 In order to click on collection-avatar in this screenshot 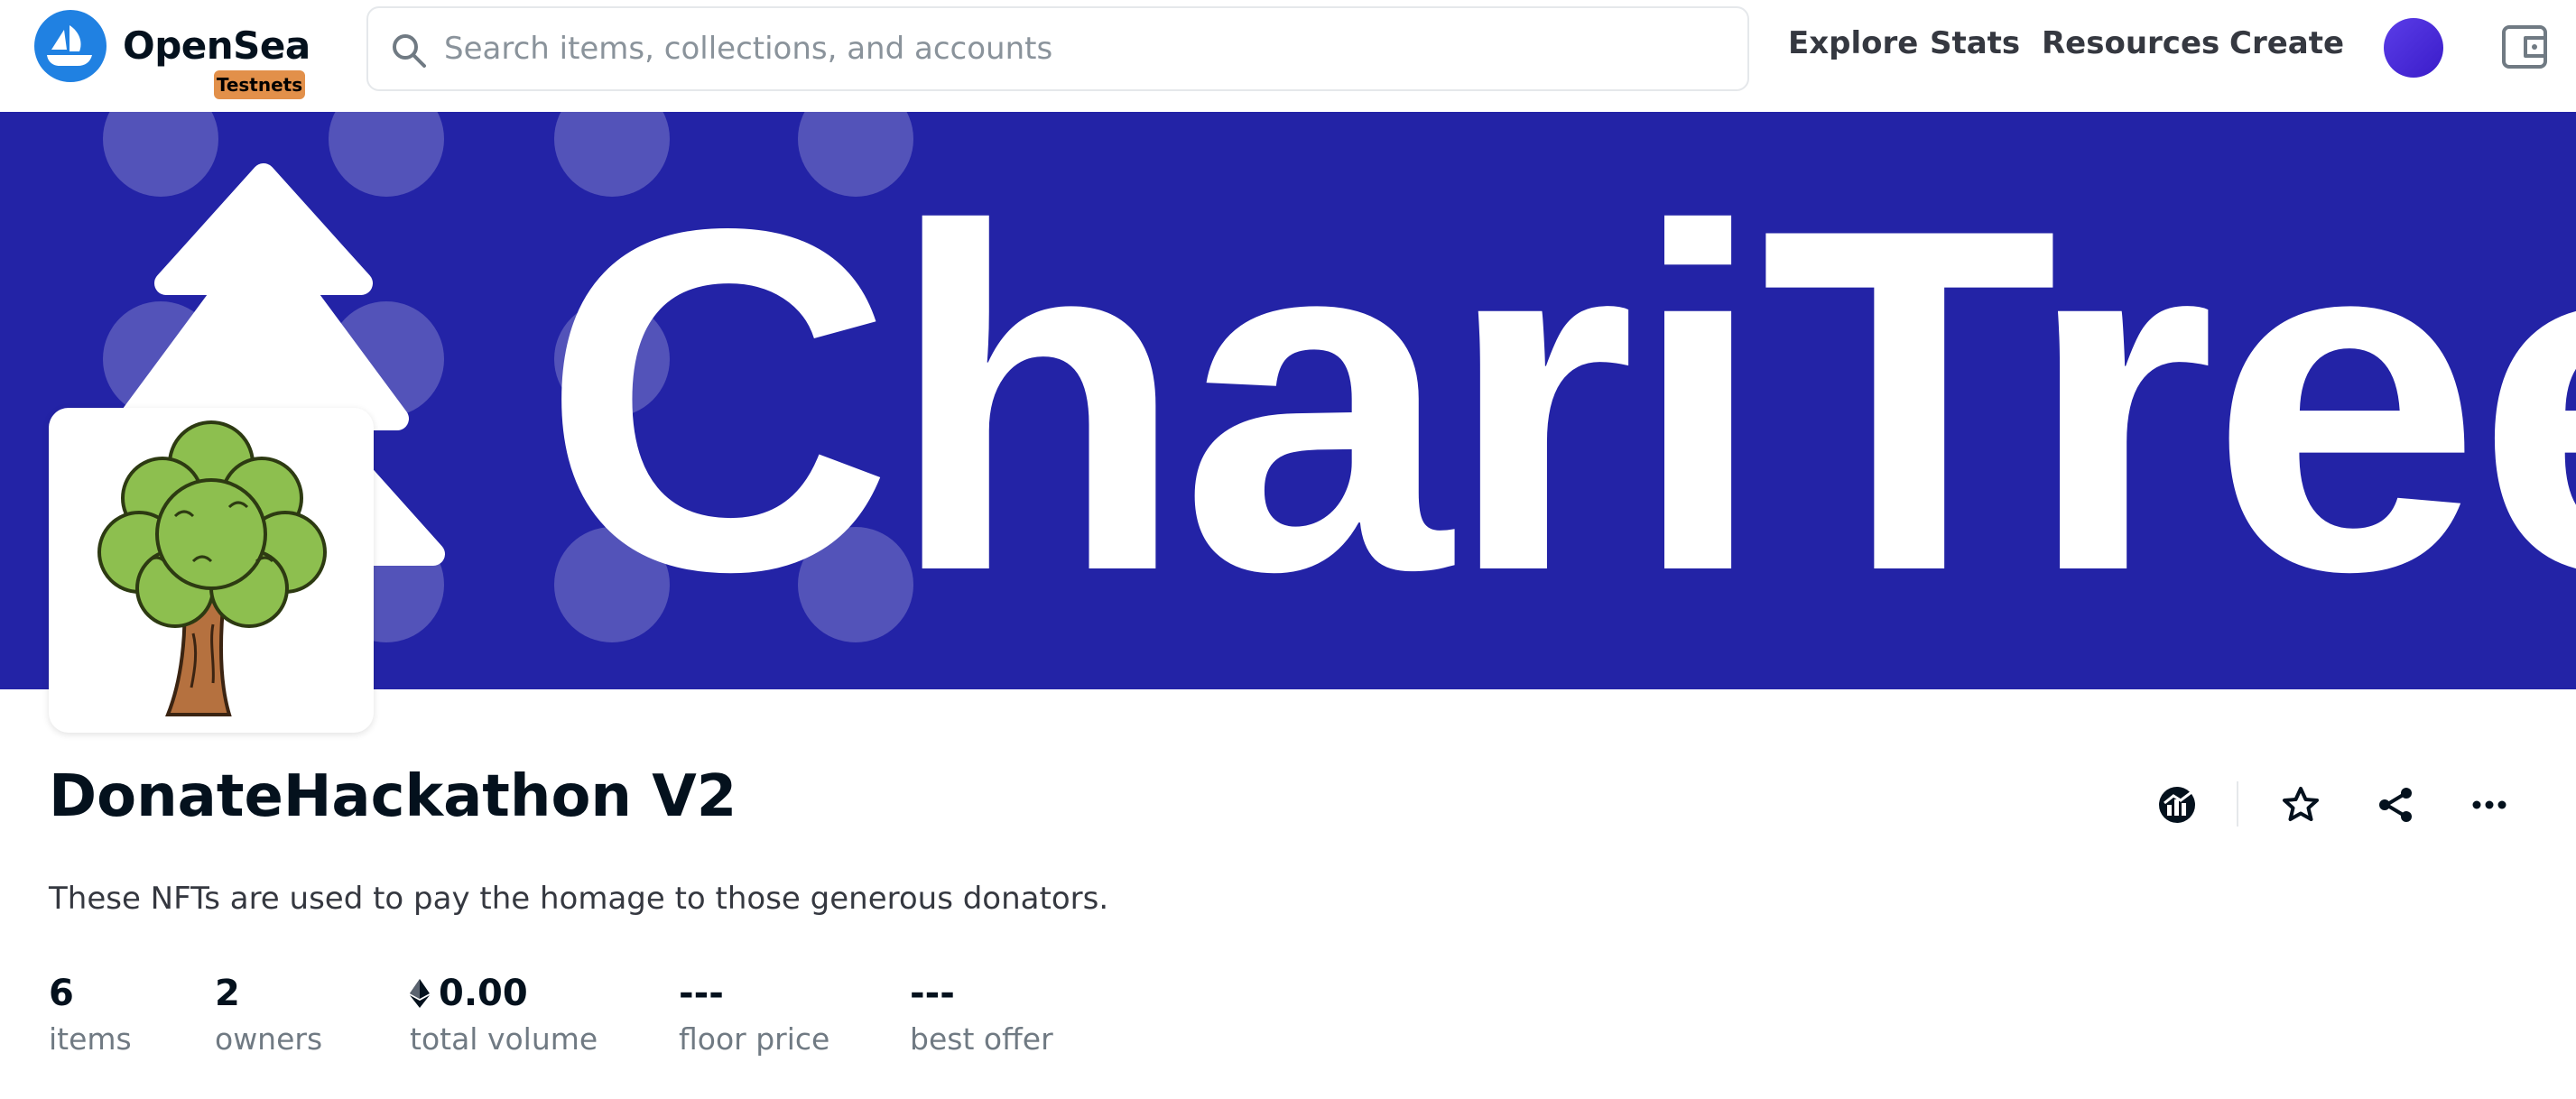, I will do `click(211, 570)`.